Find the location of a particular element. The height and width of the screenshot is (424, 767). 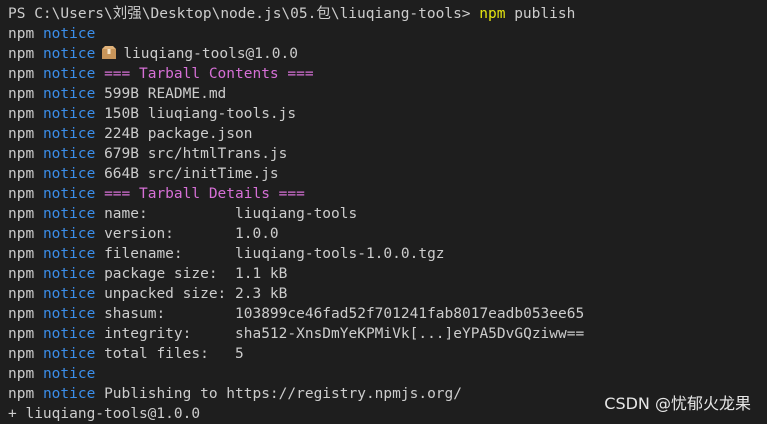

notice-text: package size: 1.1 kB is located at coordinates (196, 274).